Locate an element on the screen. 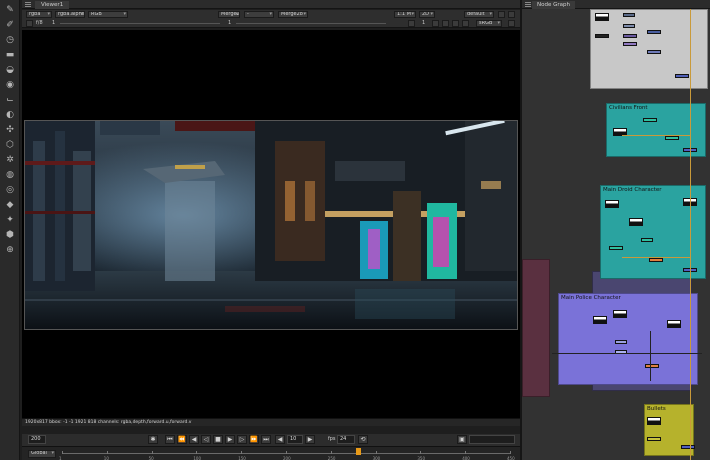 The height and width of the screenshot is (460, 710). toolsets-icon: ✦ is located at coordinates (10, 220).